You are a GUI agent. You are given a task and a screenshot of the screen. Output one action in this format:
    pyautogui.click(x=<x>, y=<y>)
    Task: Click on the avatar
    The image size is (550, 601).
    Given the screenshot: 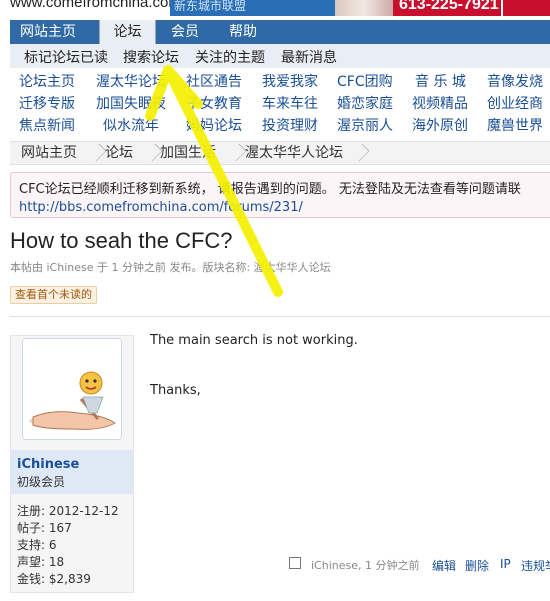 What is the action you would take?
    pyautogui.click(x=72, y=389)
    